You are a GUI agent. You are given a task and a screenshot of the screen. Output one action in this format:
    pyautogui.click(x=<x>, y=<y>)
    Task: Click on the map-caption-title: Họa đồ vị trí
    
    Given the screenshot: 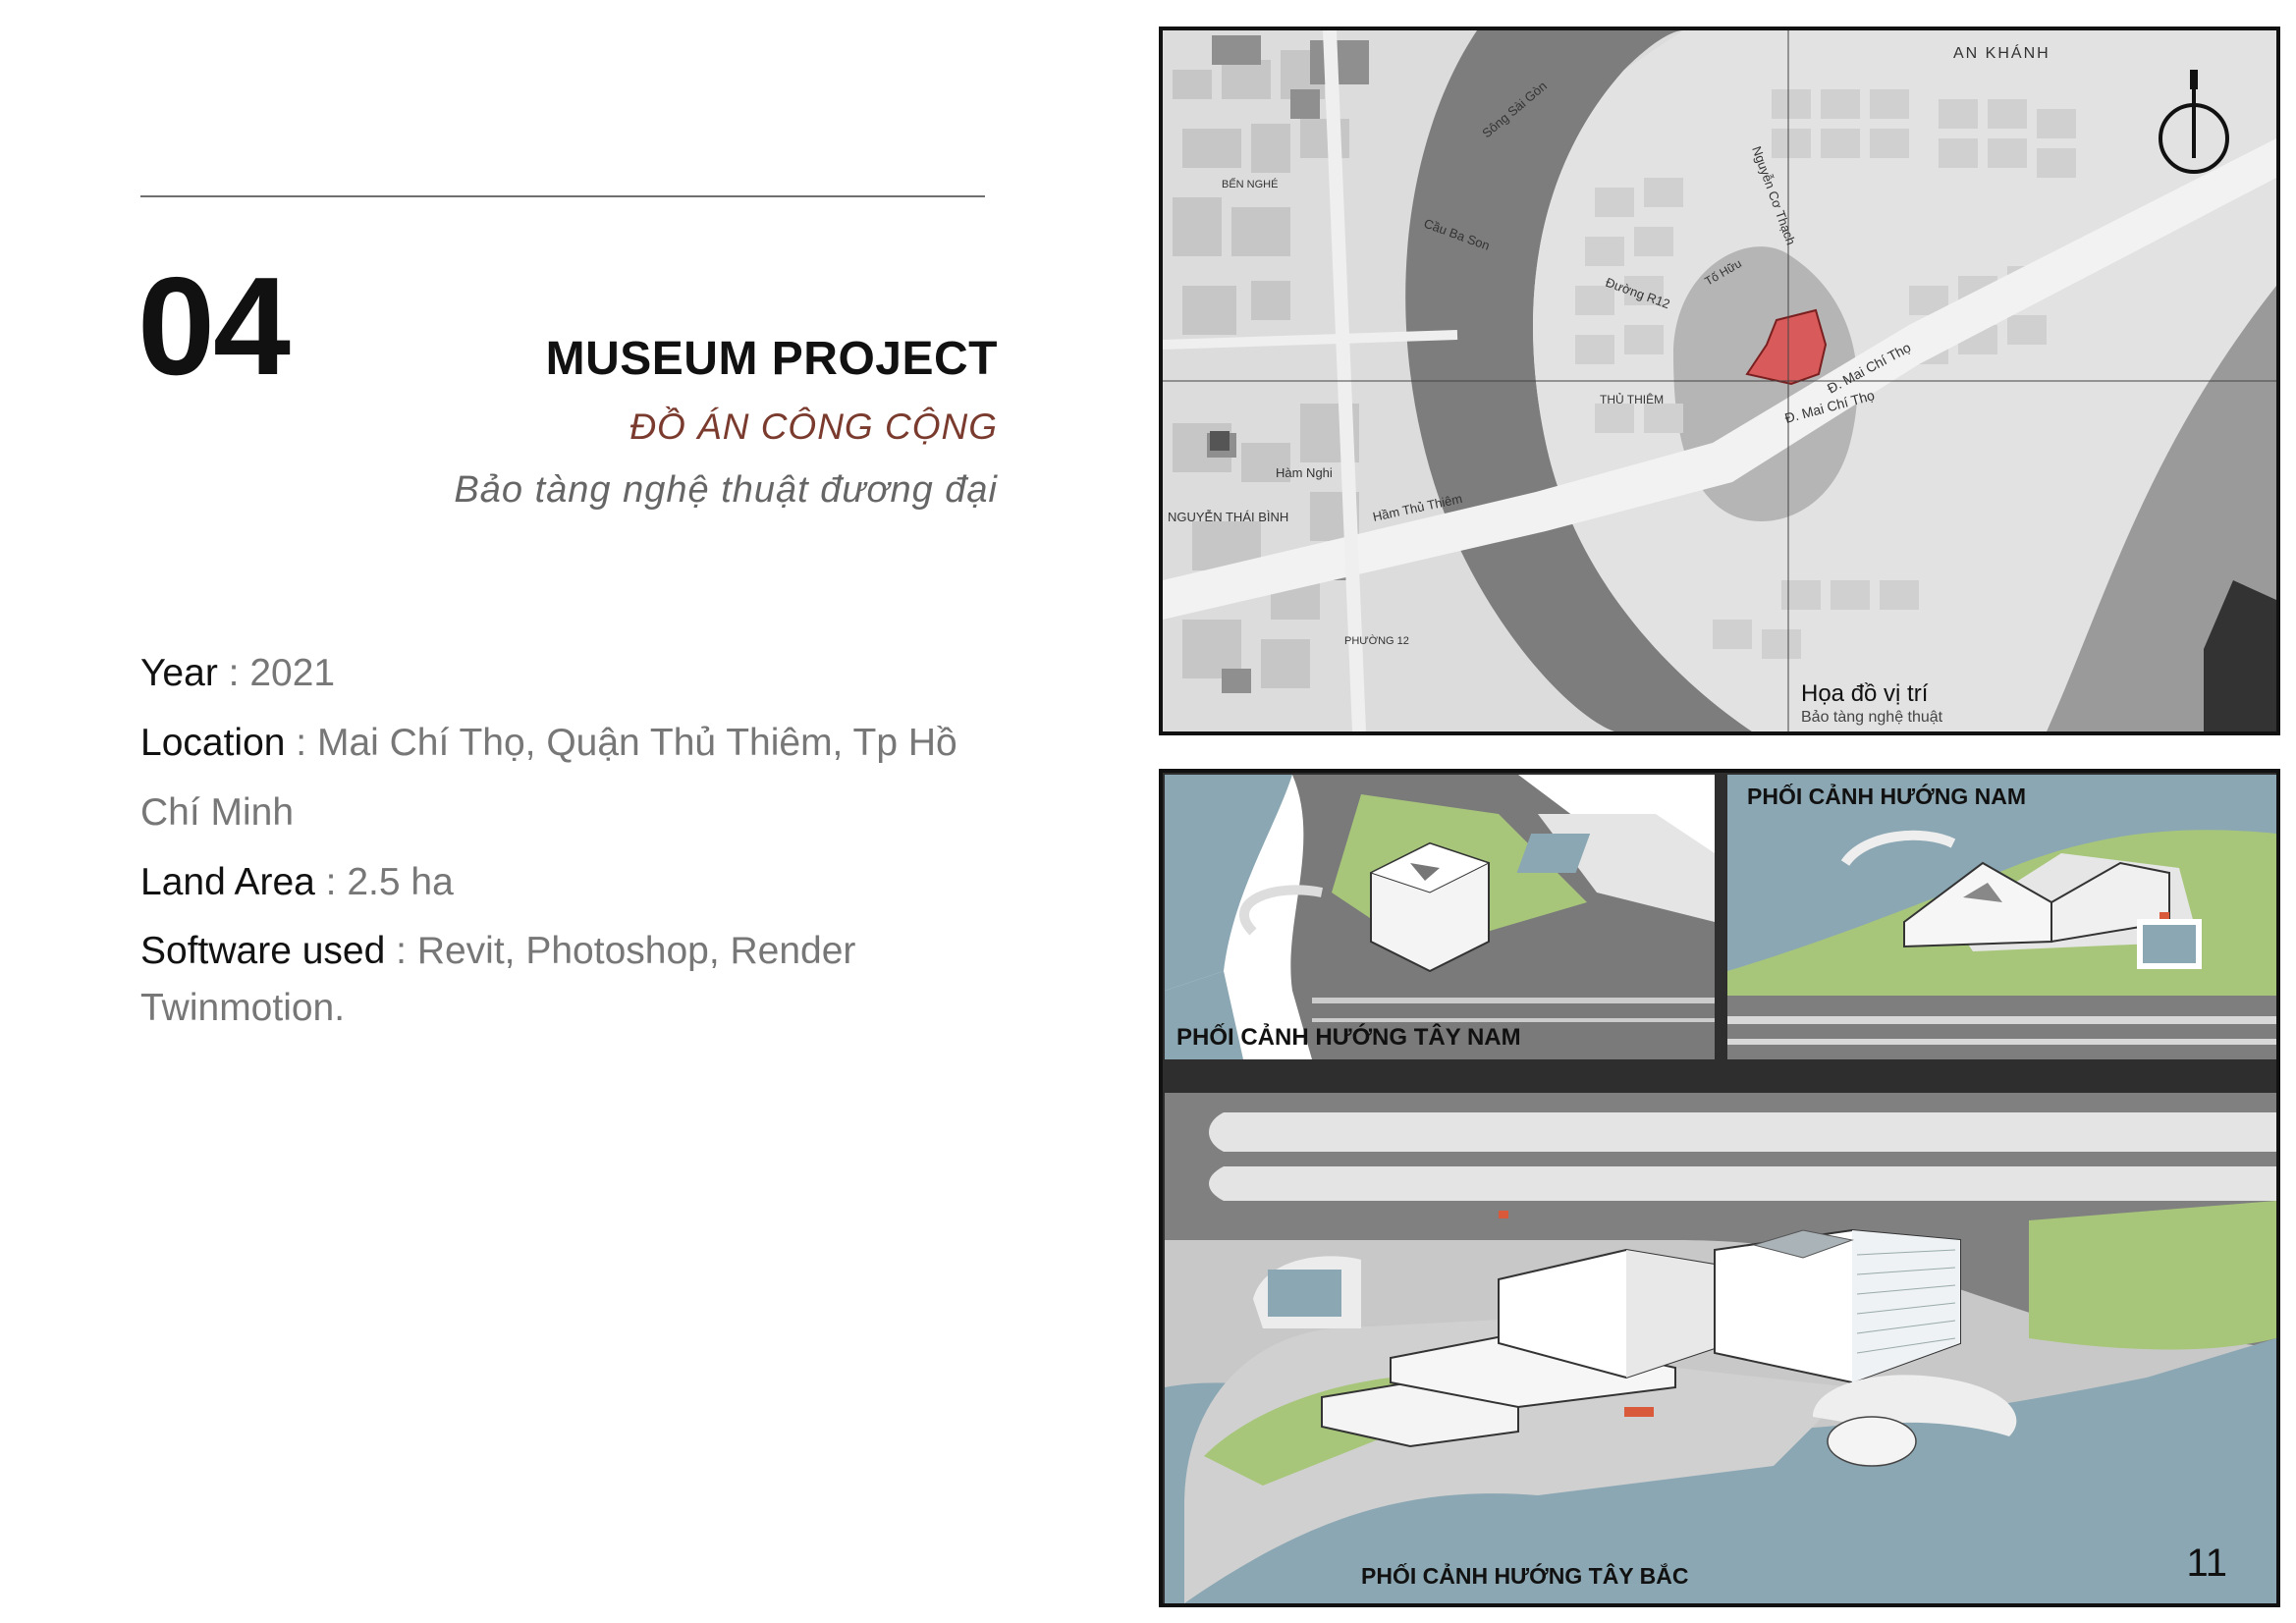 What is the action you would take?
    pyautogui.click(x=1865, y=693)
    